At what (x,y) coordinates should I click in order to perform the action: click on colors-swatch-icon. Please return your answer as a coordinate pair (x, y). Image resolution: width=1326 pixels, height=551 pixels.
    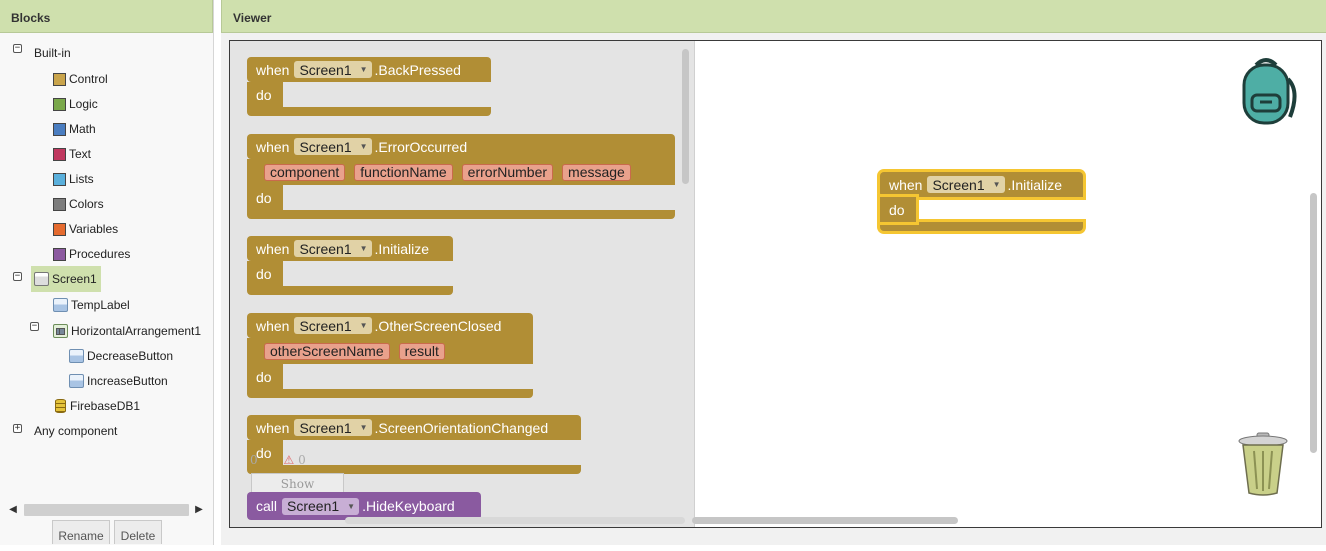
    Looking at the image, I should click on (59, 204).